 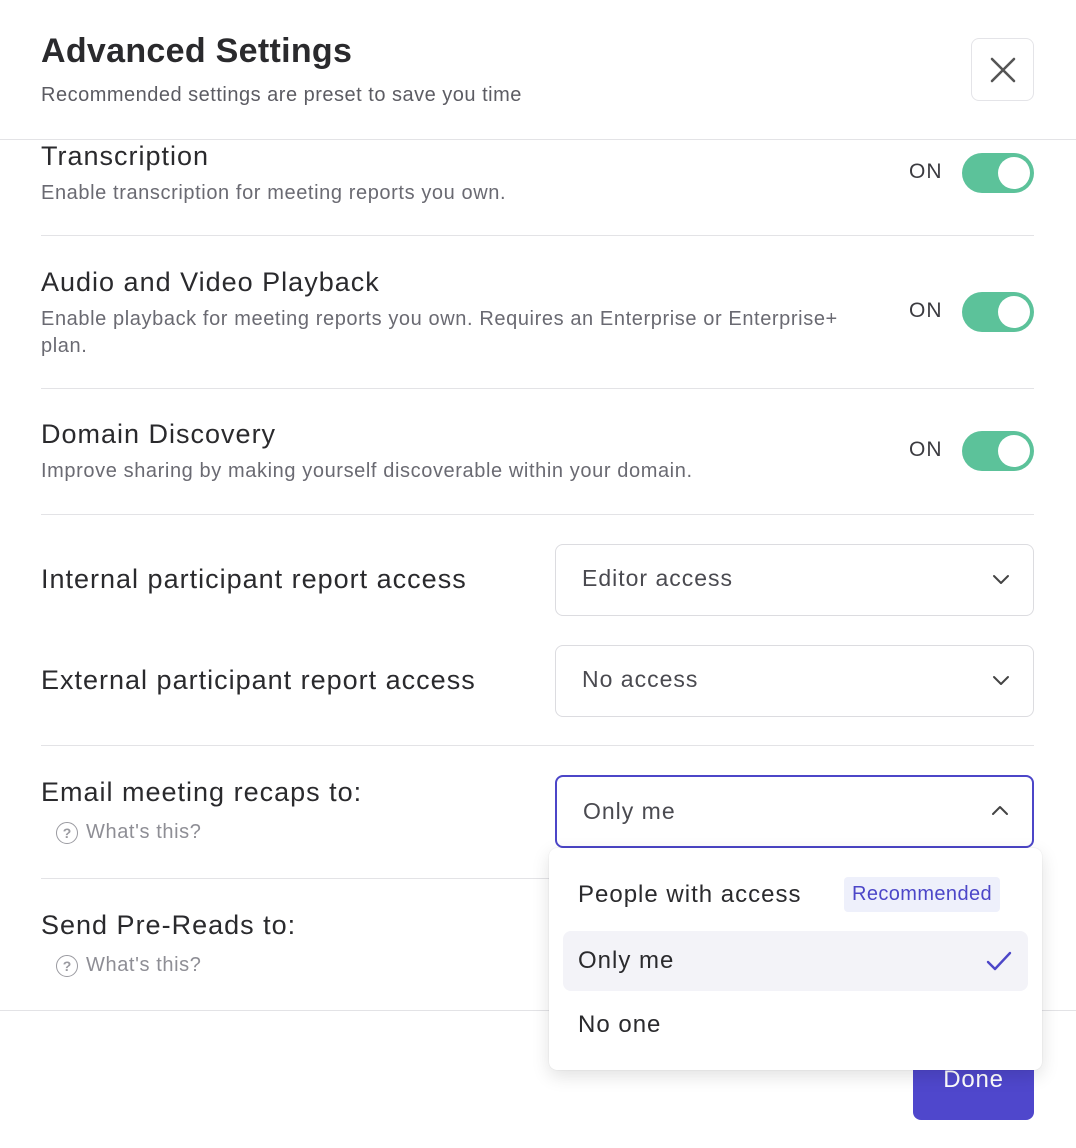 What do you see at coordinates (795, 1025) in the screenshot?
I see `option-no-one: No one` at bounding box center [795, 1025].